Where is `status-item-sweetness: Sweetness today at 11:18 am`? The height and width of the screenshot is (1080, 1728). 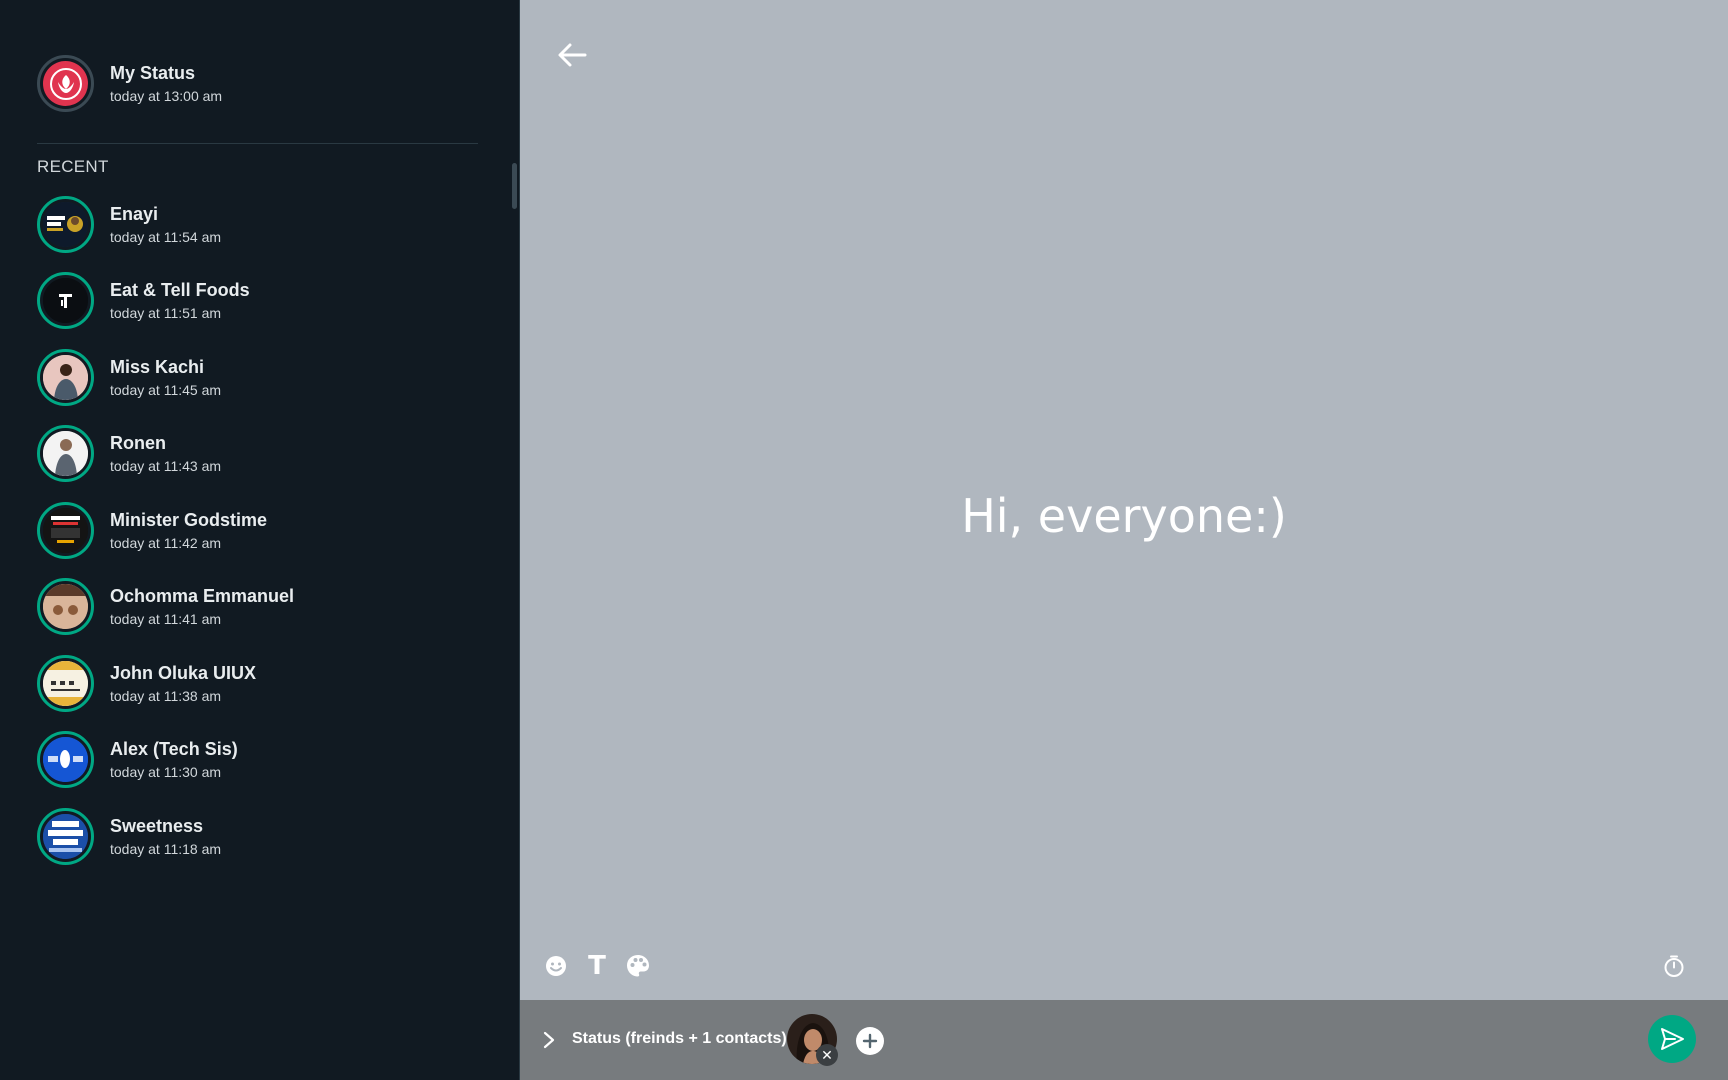
status-item-sweetness: Sweetness today at 11:18 am is located at coordinates (129, 836).